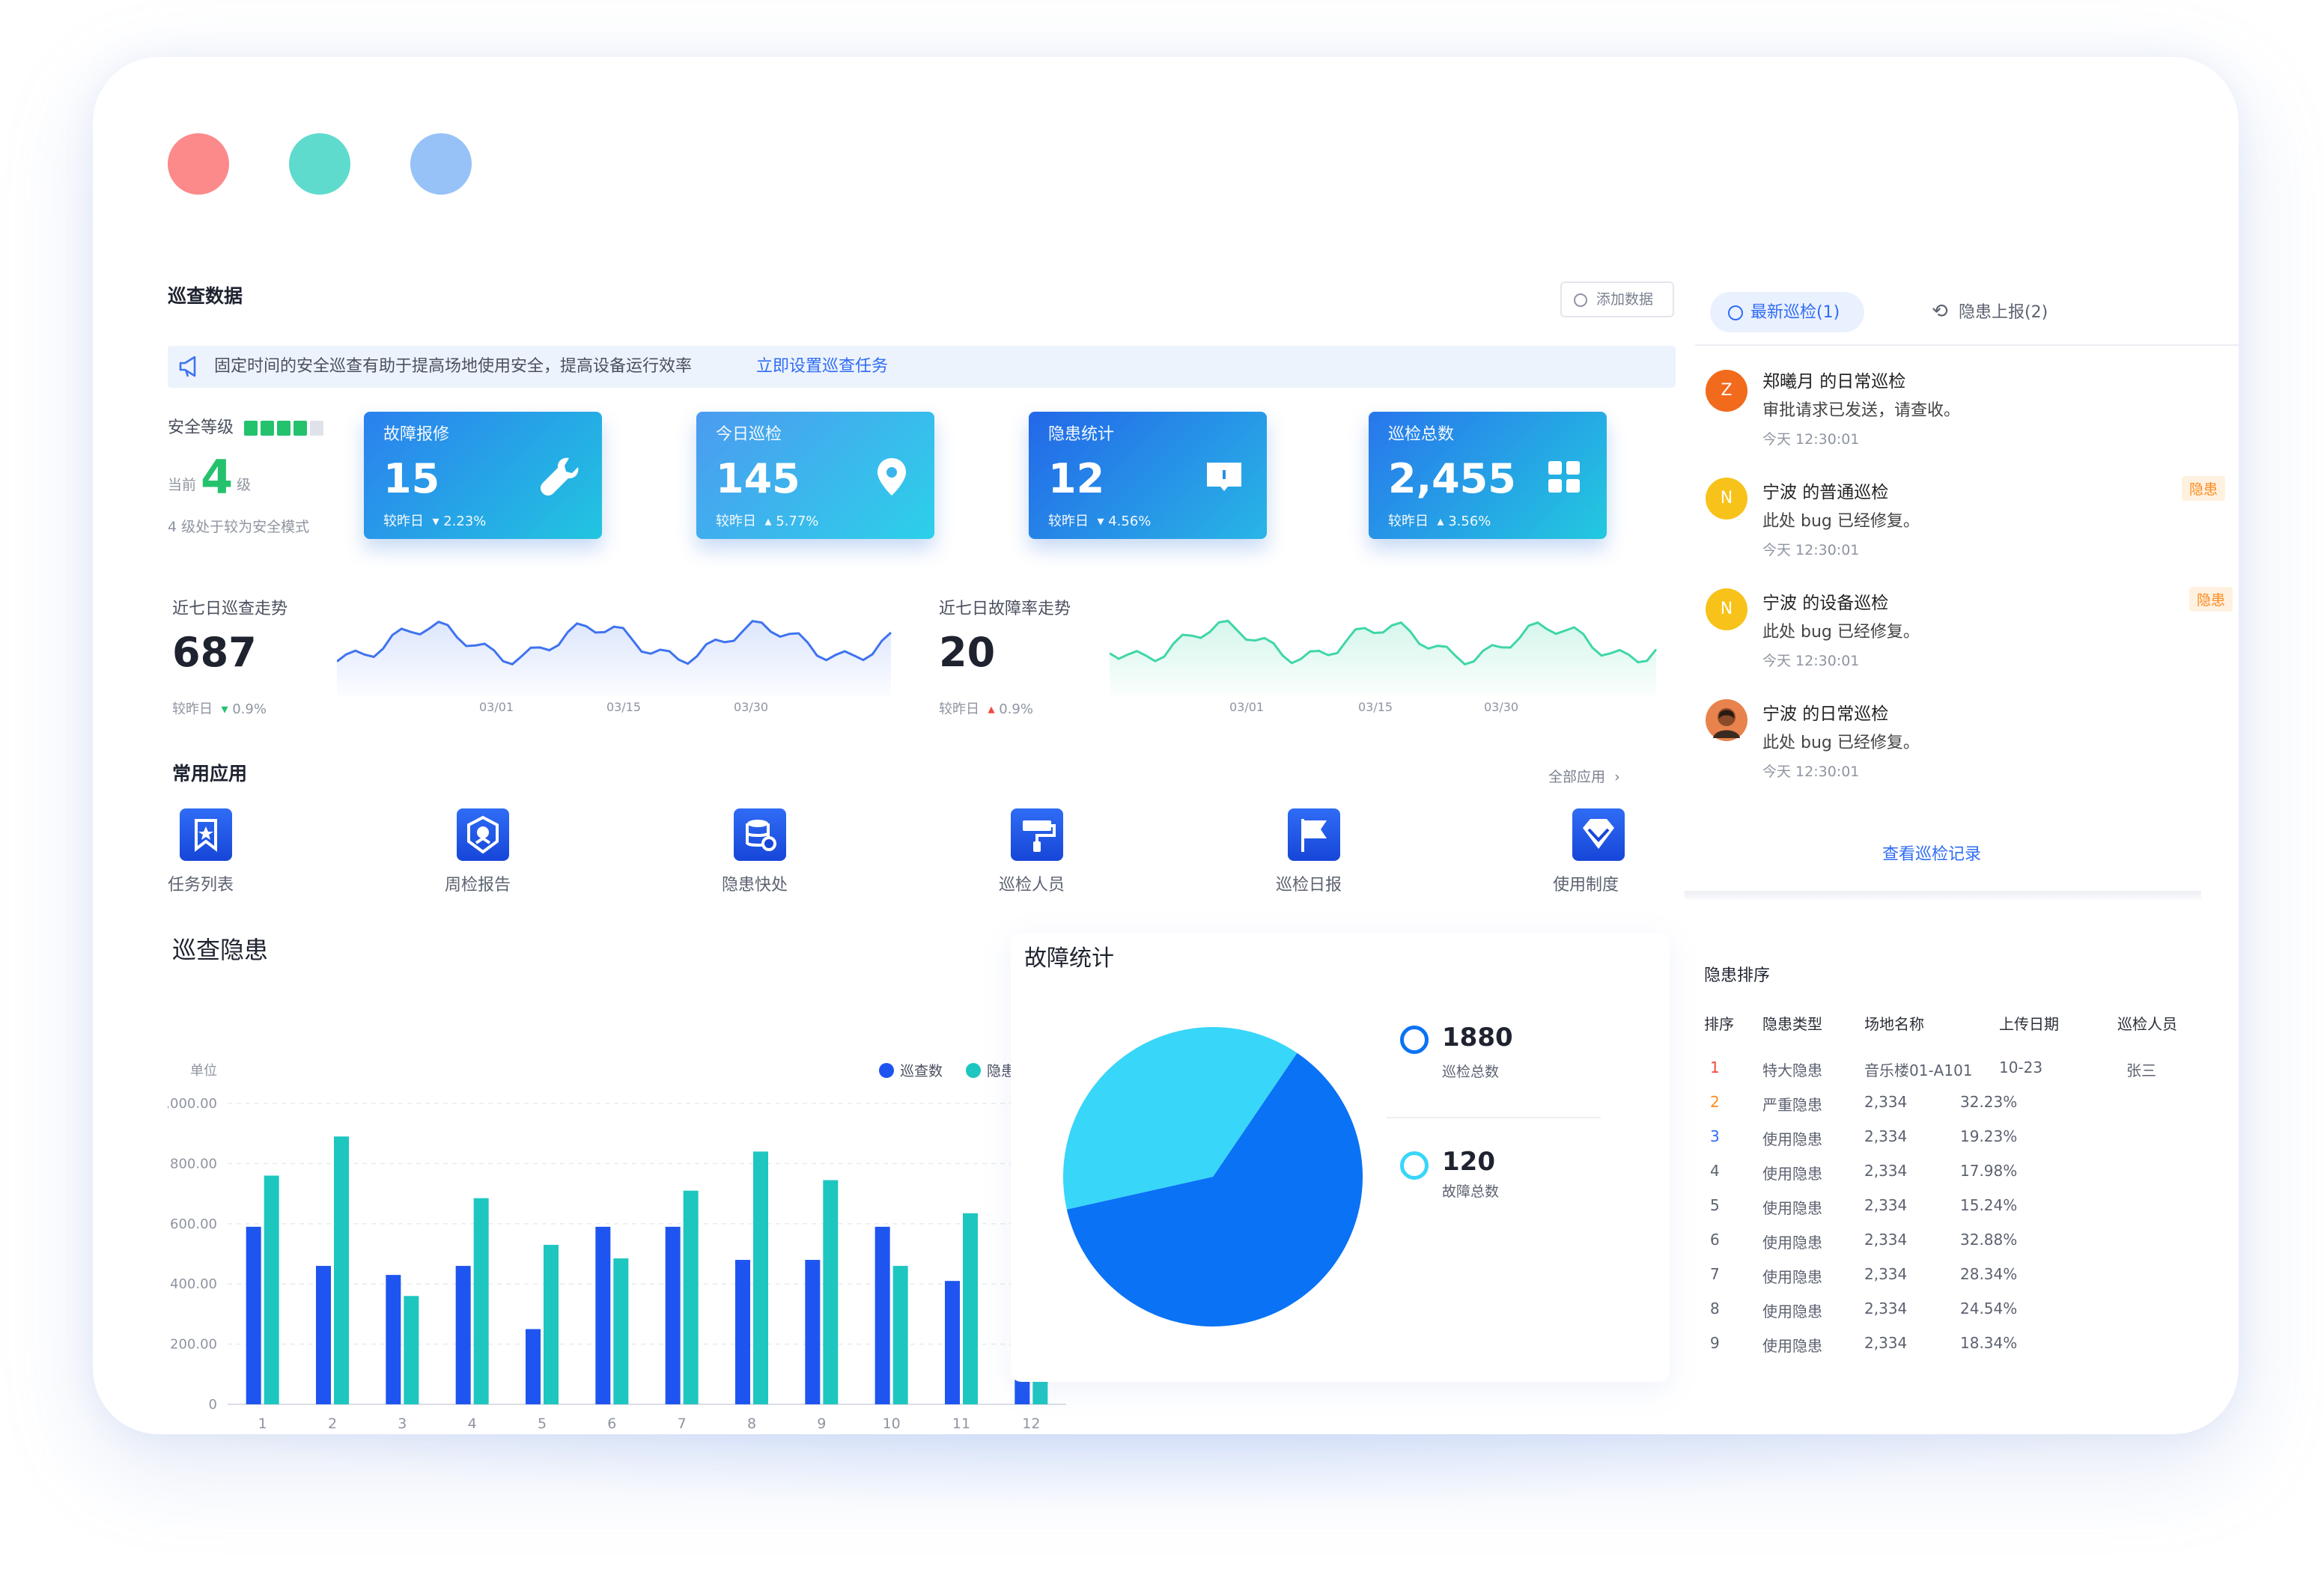 The image size is (2324, 1575). Describe the element at coordinates (1989, 1171) in the screenshot. I see `date-cell: 17.98%` at that location.